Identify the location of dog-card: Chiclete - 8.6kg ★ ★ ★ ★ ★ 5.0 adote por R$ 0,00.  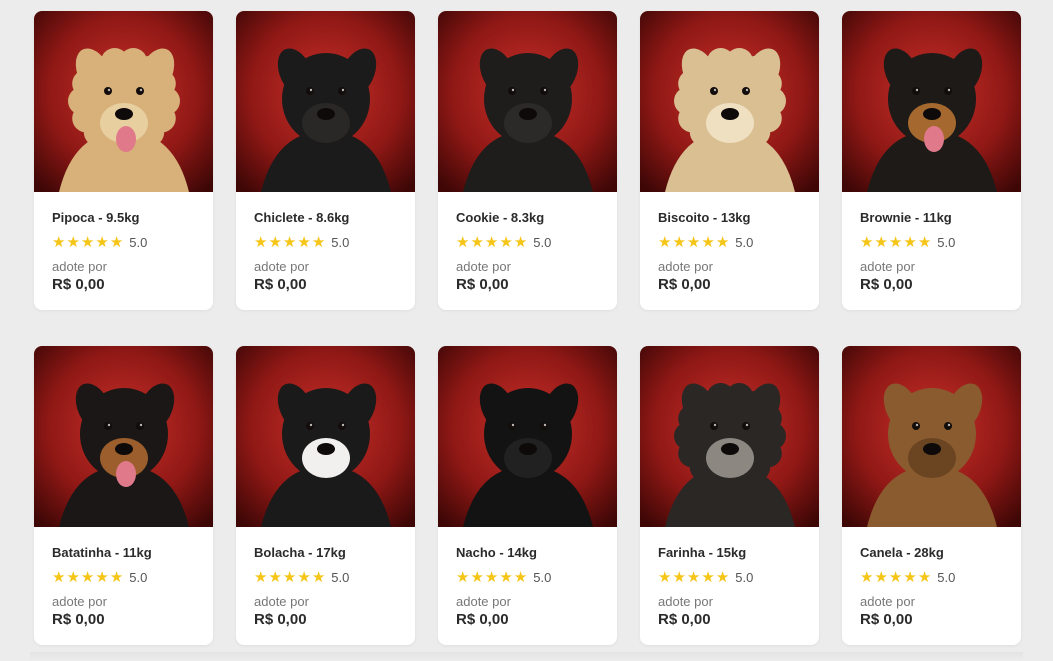
(325, 160).